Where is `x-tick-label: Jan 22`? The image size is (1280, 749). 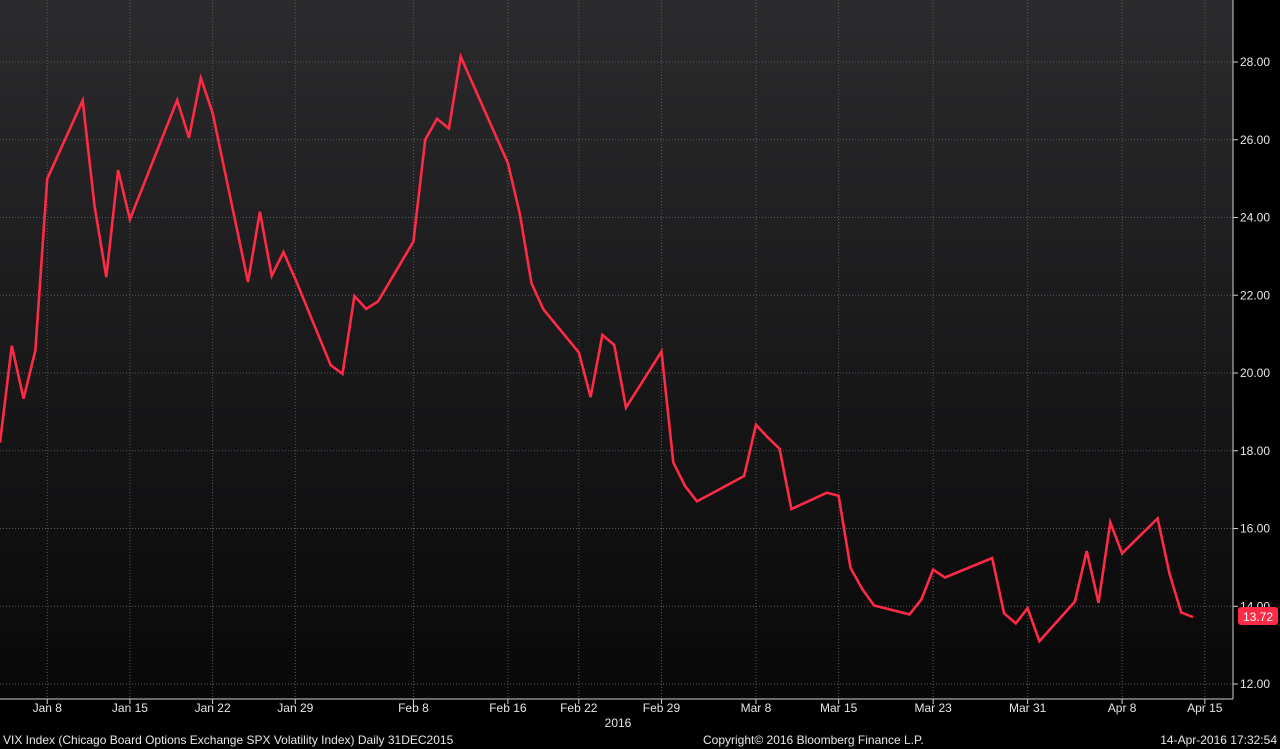 x-tick-label: Jan 22 is located at coordinates (213, 708).